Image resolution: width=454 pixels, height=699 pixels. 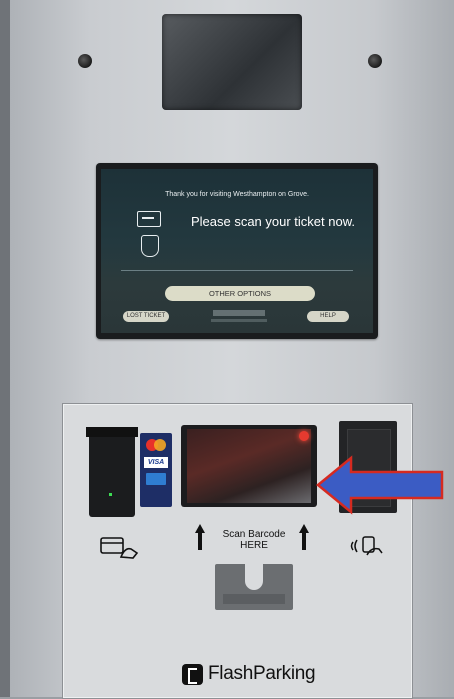 What do you see at coordinates (240, 293) in the screenshot?
I see `other-options-button: OTHER OPTIONS` at bounding box center [240, 293].